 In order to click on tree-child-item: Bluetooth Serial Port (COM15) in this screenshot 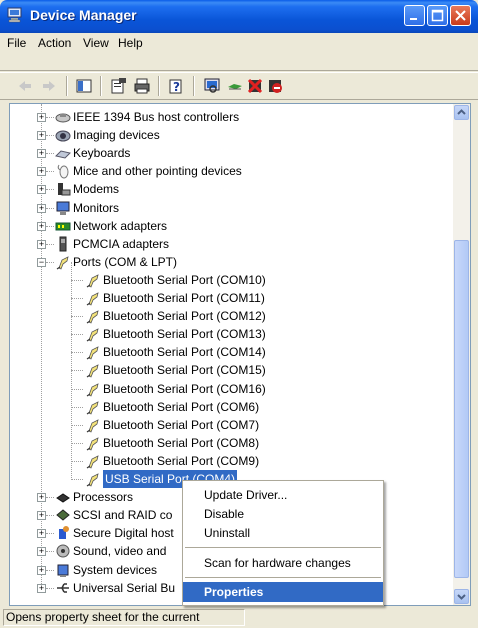, I will do `click(230, 370)`.